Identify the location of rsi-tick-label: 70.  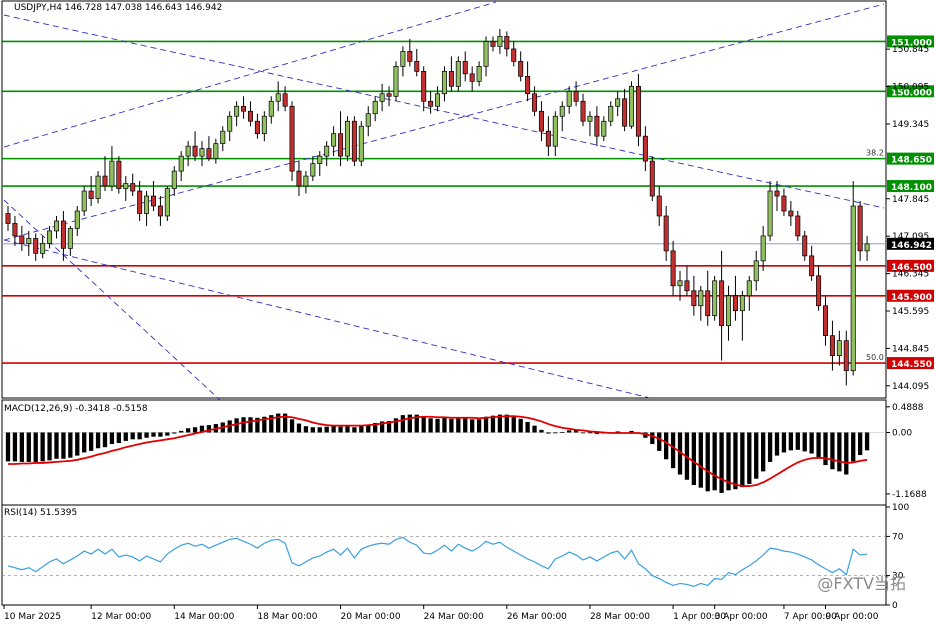
(898, 537).